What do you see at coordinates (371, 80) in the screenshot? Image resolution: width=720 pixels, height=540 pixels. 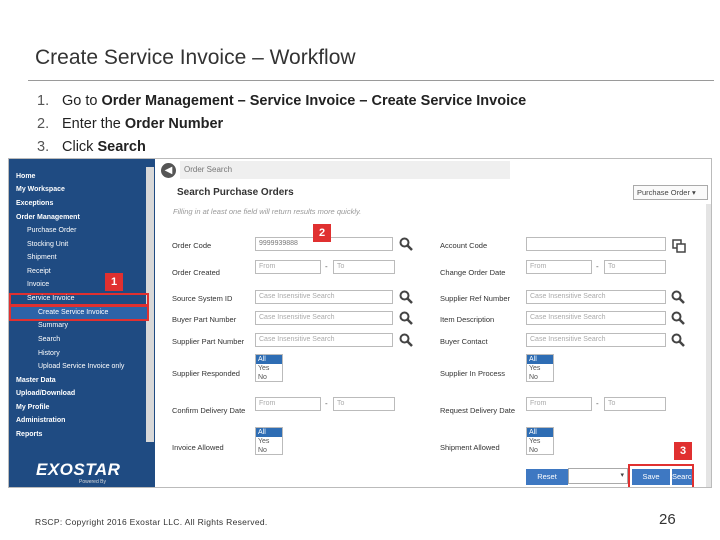 I see `title-divider` at bounding box center [371, 80].